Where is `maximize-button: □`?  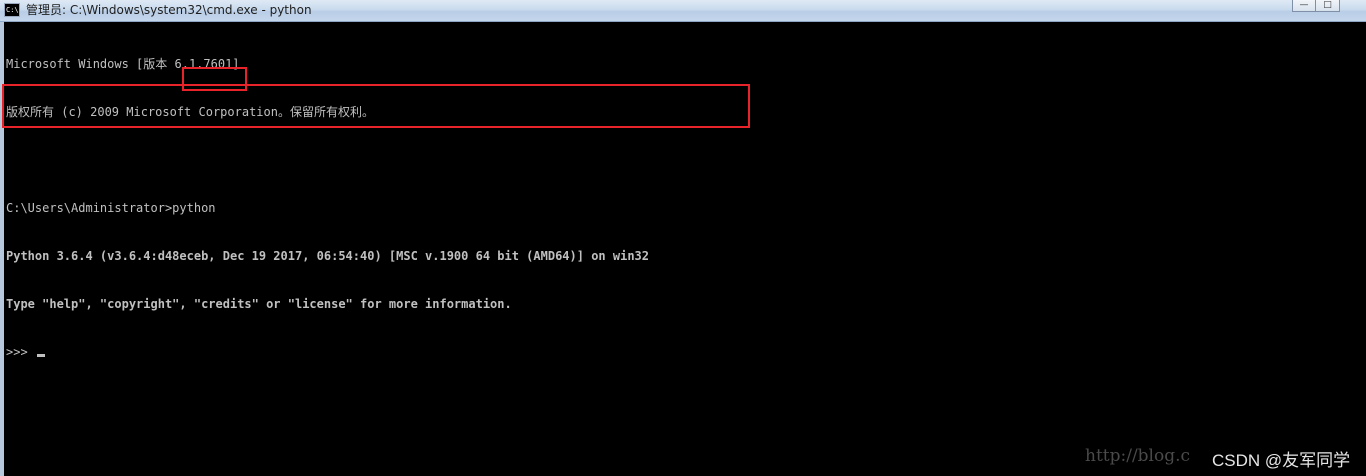 maximize-button: □ is located at coordinates (1328, 6).